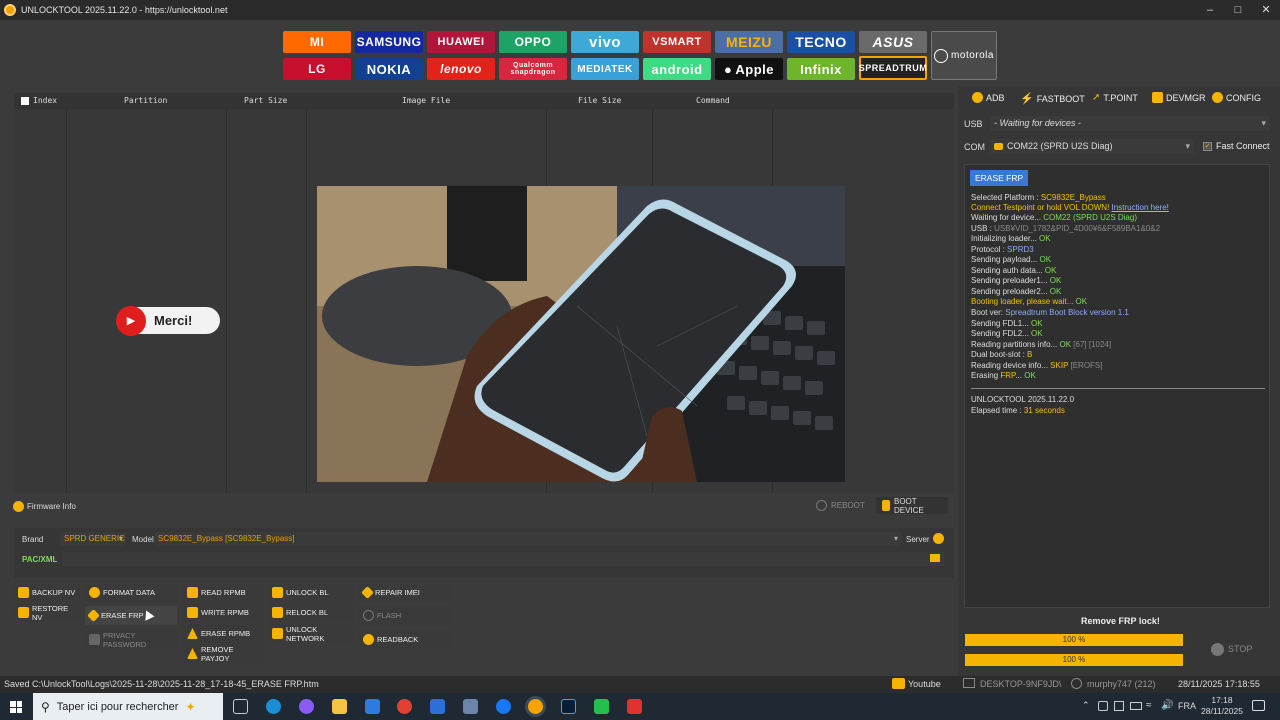 This screenshot has width=1280, height=720. I want to click on youtube-link: Youtube, so click(924, 684).